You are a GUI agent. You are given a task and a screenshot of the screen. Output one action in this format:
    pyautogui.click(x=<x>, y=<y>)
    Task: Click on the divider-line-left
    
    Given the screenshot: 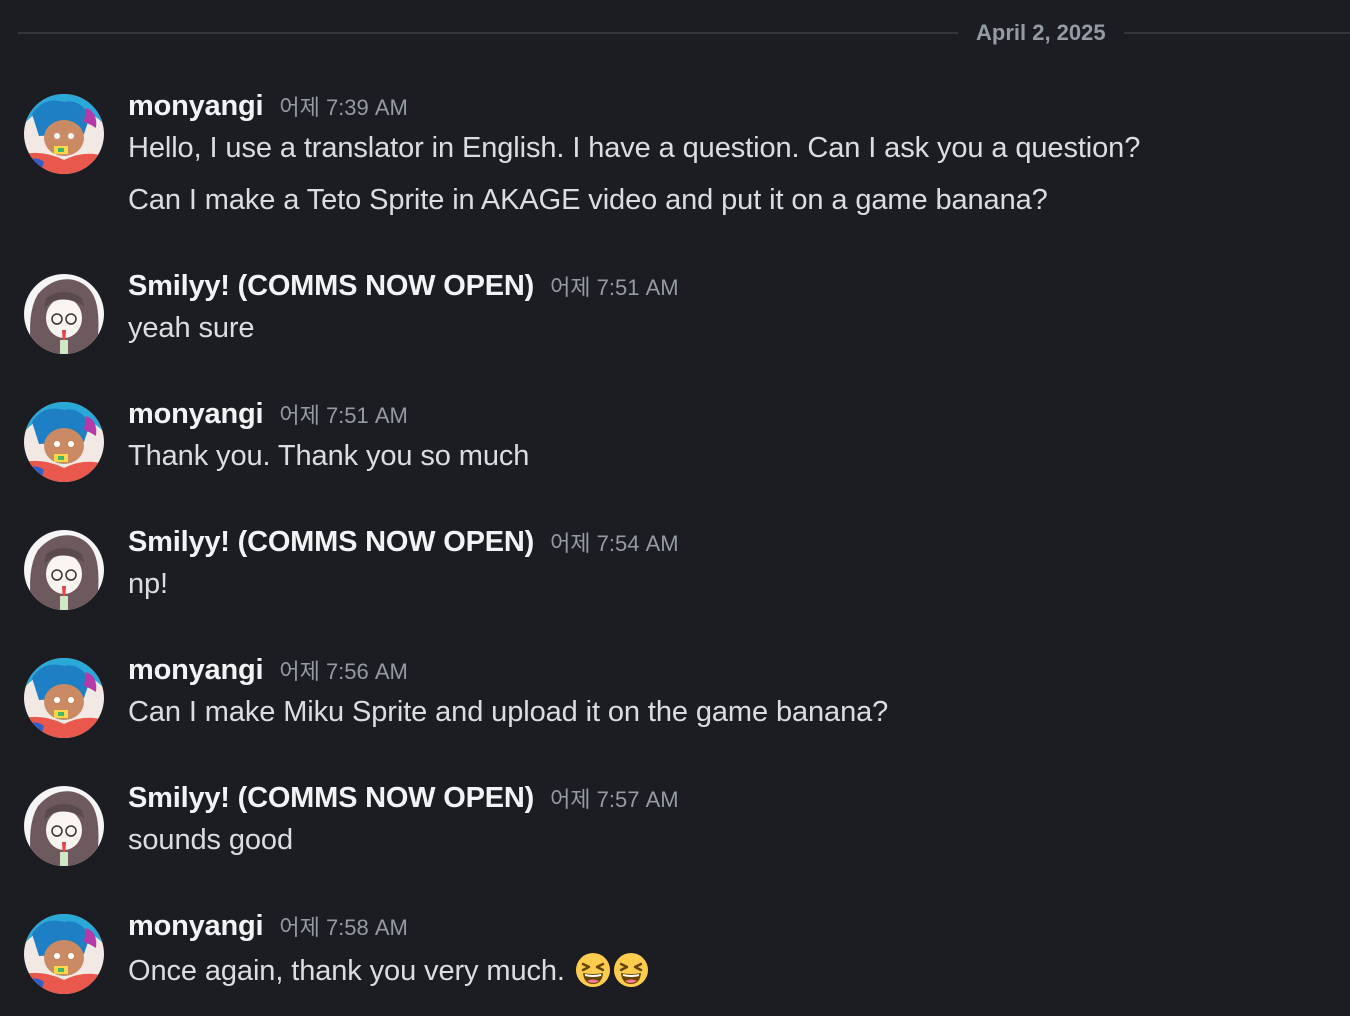 What is the action you would take?
    pyautogui.click(x=488, y=33)
    